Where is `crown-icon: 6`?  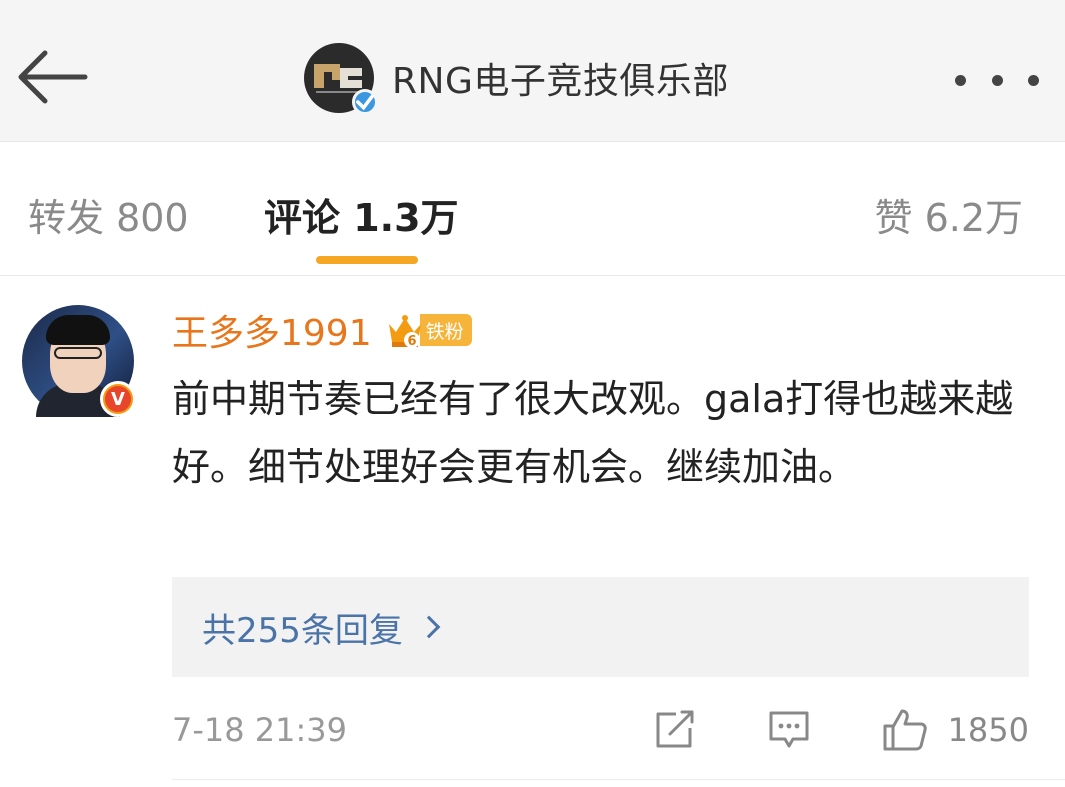 crown-icon: 6 is located at coordinates (404, 332).